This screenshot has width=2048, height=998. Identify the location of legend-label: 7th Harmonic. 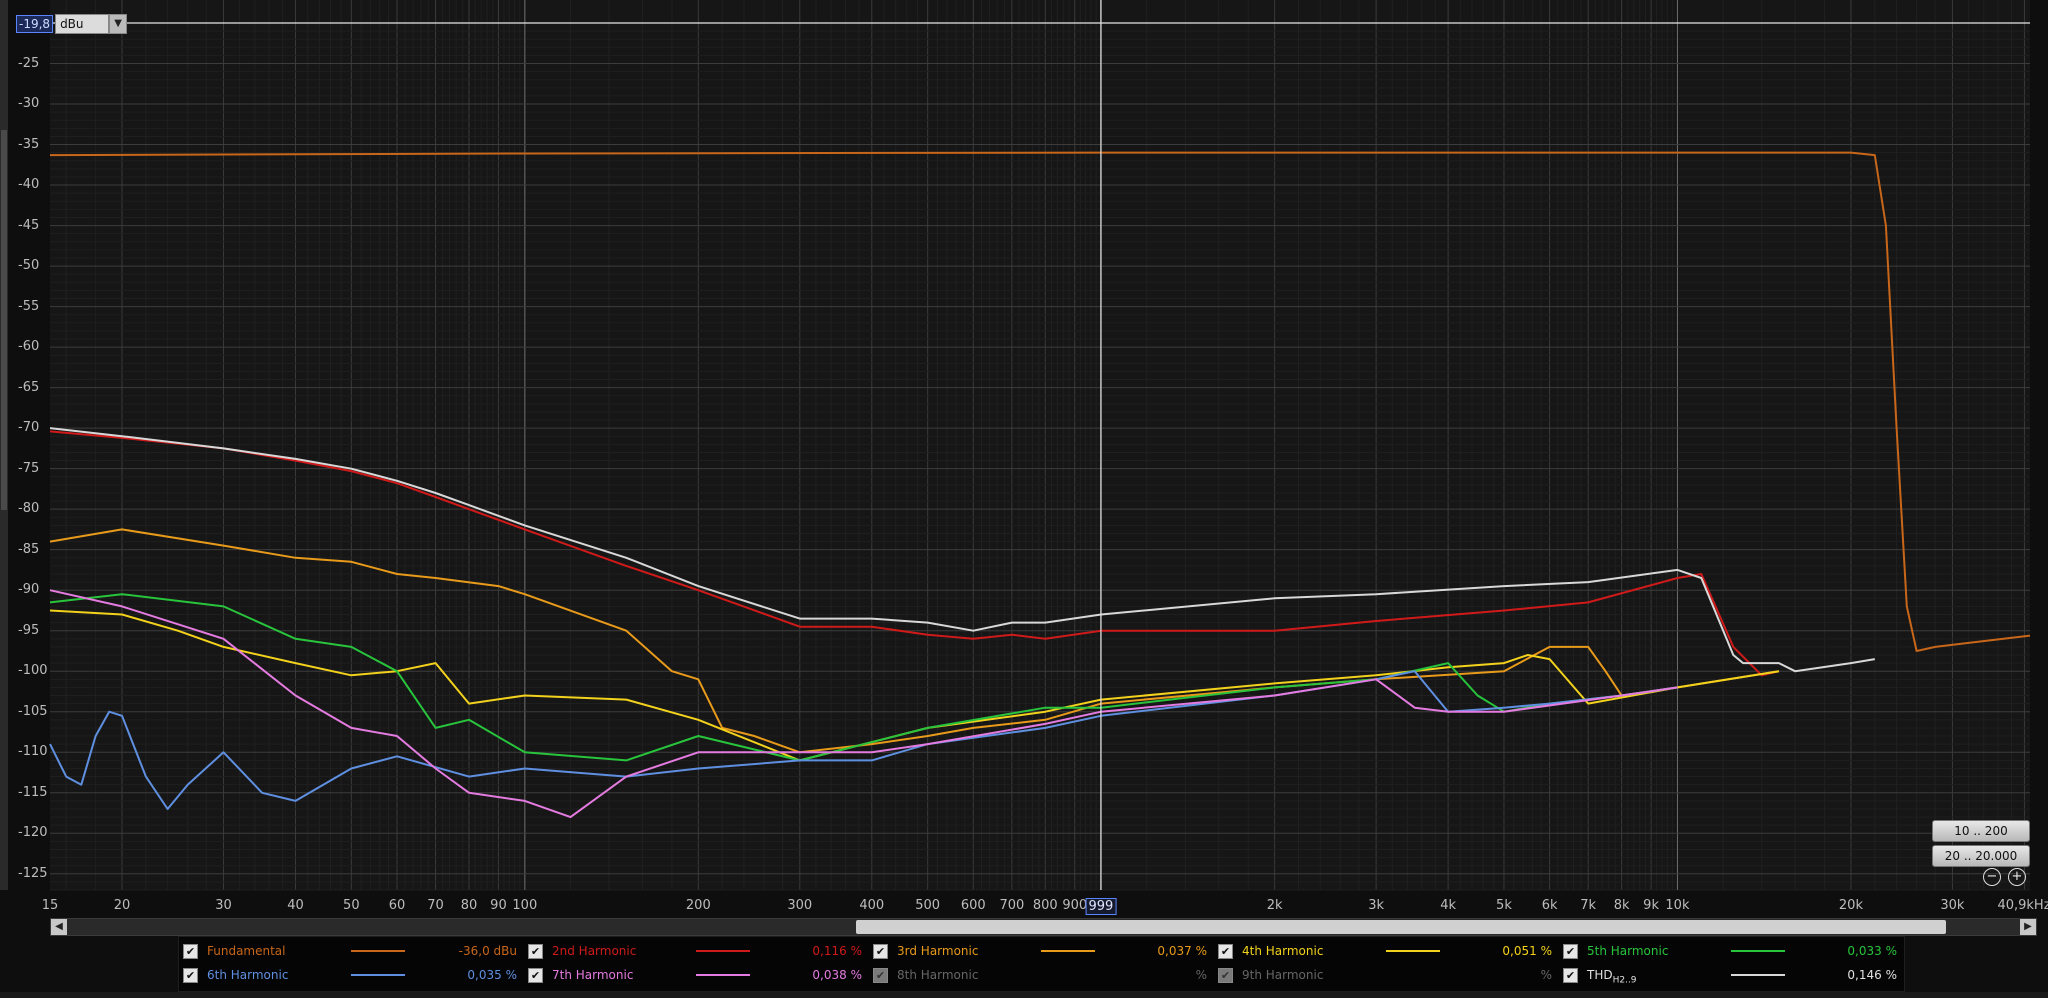
(592, 975).